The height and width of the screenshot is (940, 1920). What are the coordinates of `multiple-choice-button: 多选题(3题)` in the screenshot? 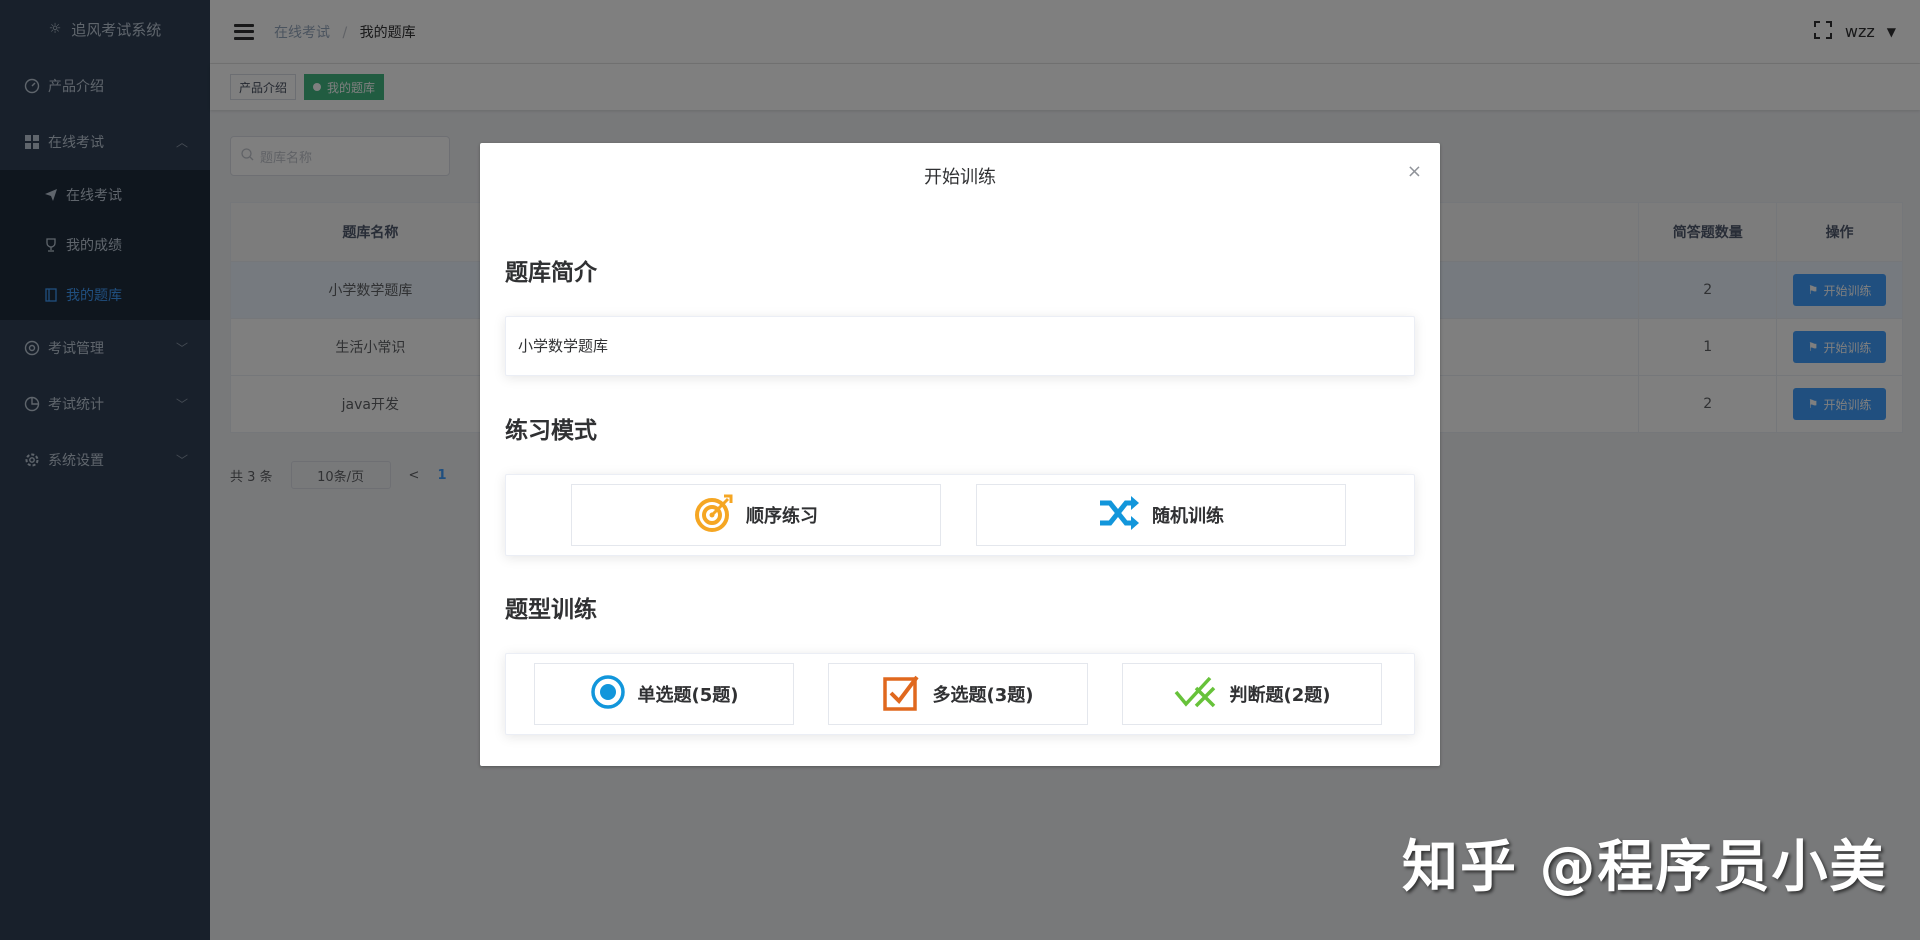 It's located at (958, 694).